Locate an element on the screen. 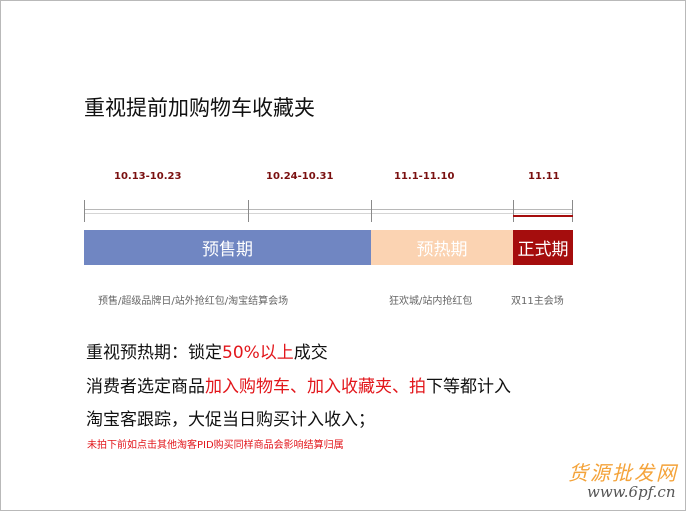  body-line-2-text: 消费者选定商品 is located at coordinates (145, 387).